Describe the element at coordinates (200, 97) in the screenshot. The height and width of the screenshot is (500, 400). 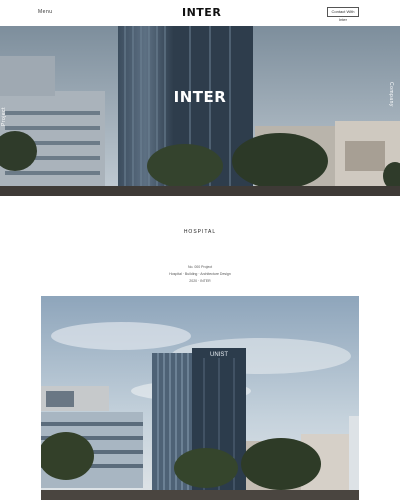
I see `hero-title: INTER` at that location.